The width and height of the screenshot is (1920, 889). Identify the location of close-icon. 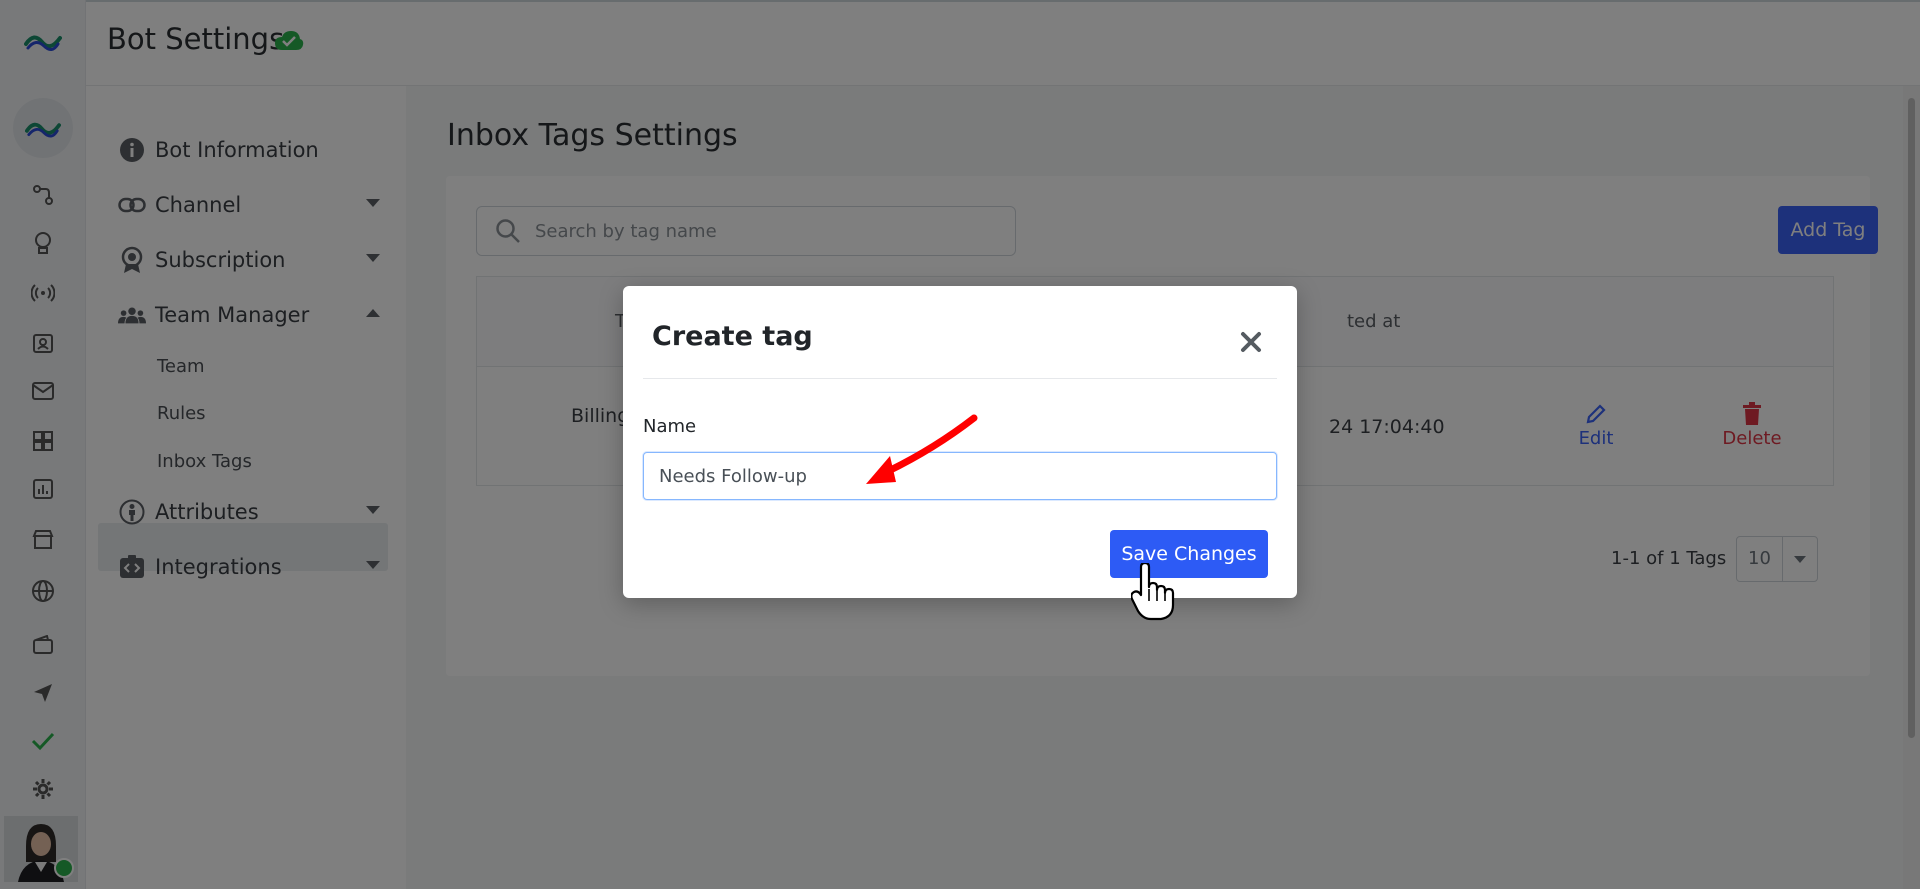
(1251, 342).